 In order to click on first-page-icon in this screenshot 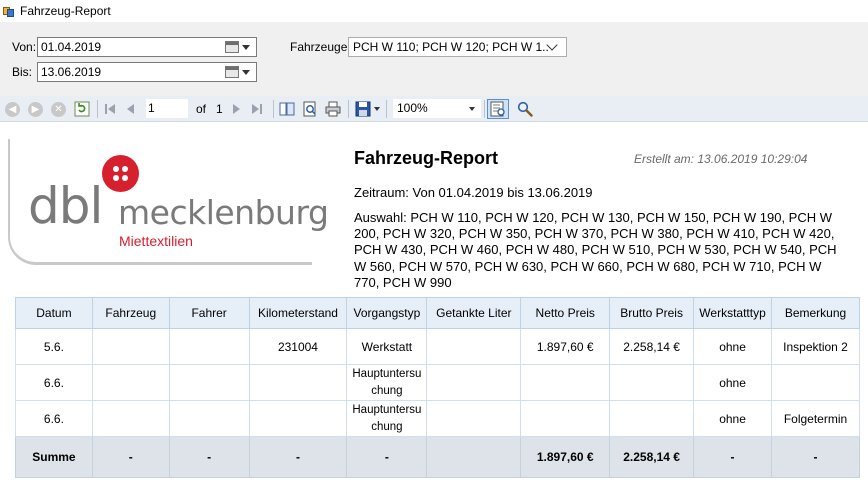, I will do `click(110, 109)`.